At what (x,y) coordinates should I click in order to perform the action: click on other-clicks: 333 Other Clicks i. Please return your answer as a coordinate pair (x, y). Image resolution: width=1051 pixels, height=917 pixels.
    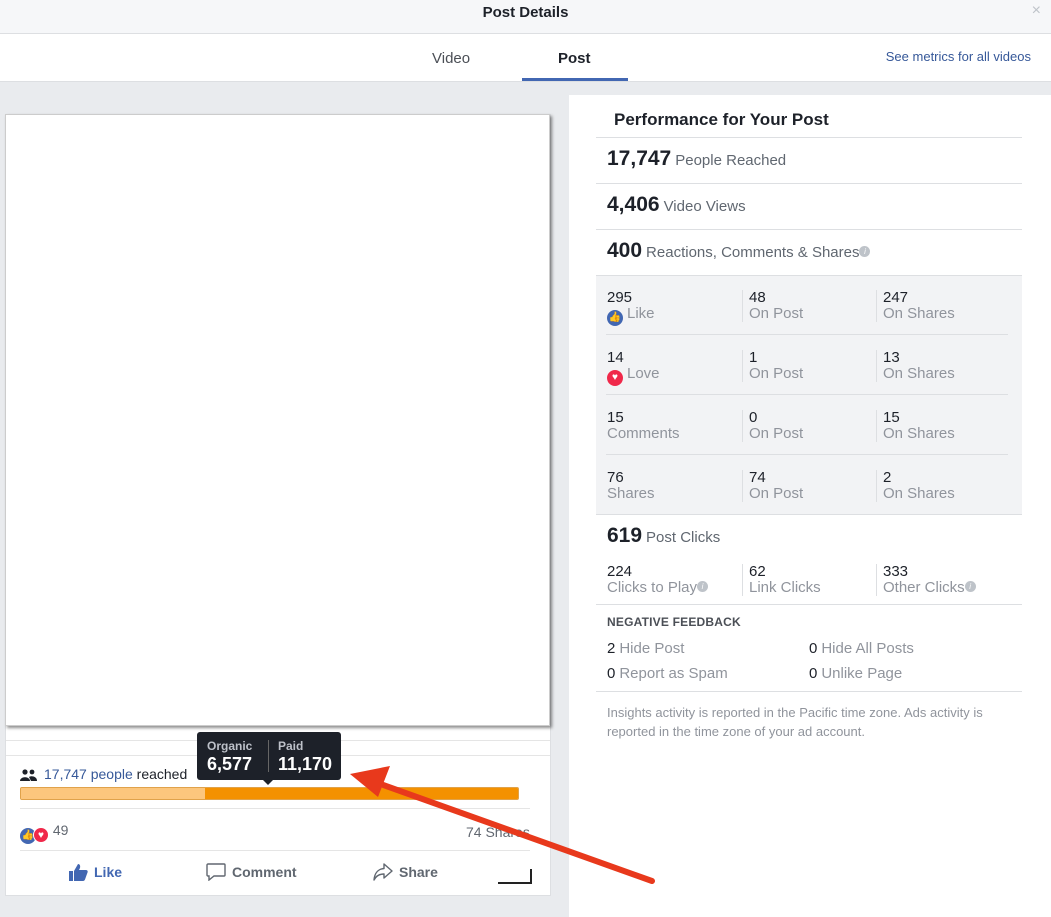
    Looking at the image, I should click on (926, 580).